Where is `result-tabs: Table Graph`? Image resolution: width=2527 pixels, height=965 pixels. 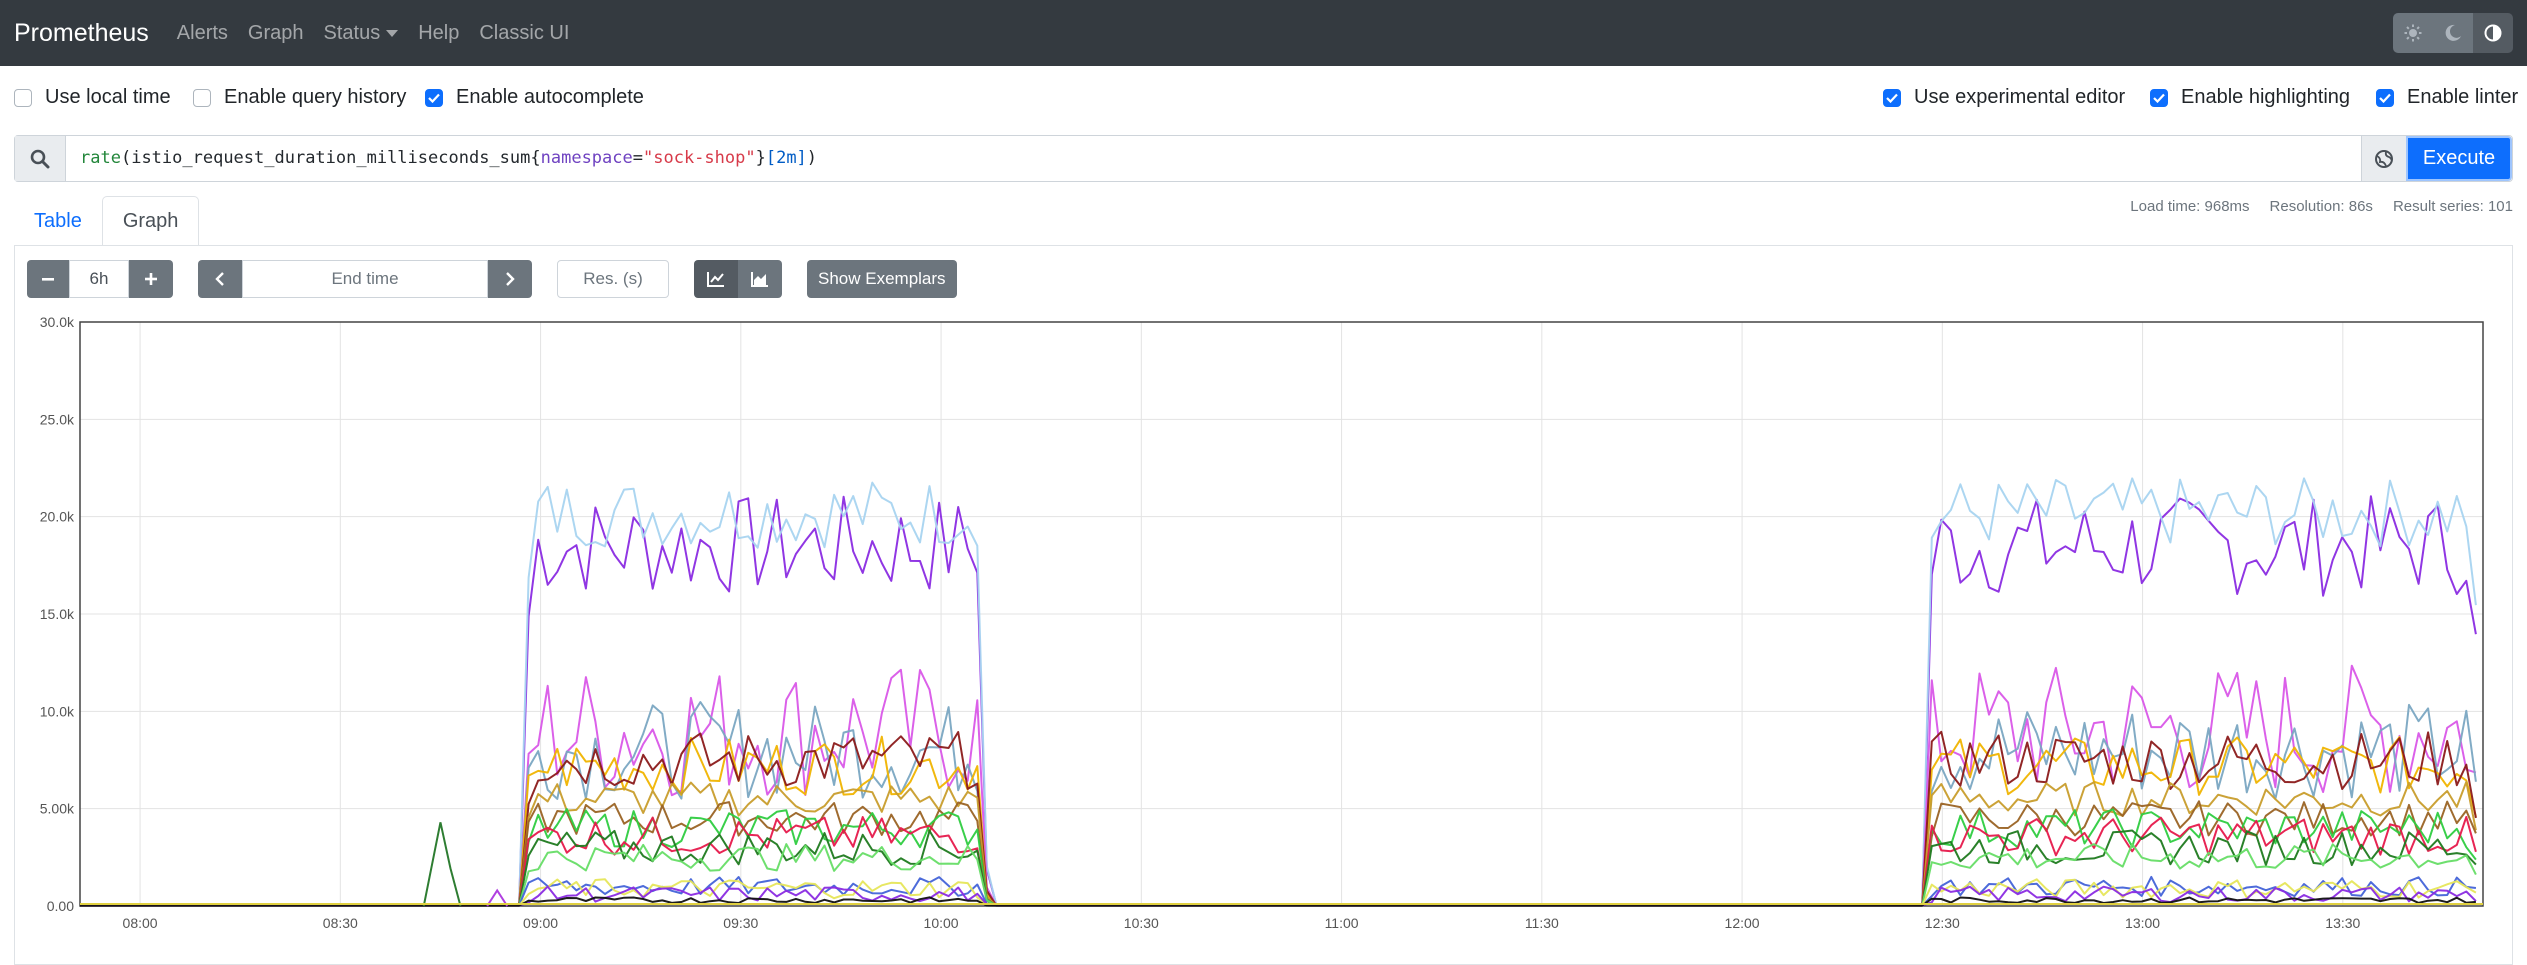
result-tabs: Table Graph is located at coordinates (107, 221).